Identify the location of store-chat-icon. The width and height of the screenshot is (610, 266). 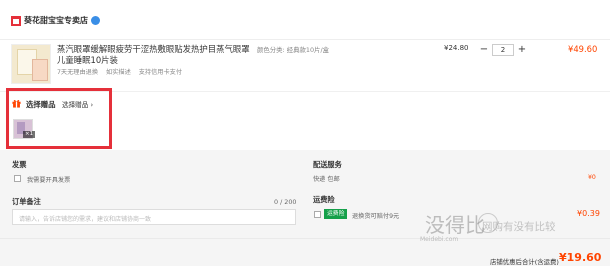
(95, 20).